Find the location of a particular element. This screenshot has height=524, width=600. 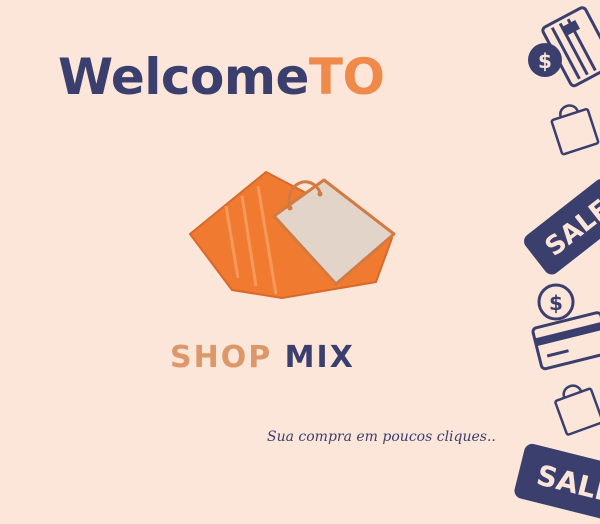

to-text: TO is located at coordinates (346, 77).